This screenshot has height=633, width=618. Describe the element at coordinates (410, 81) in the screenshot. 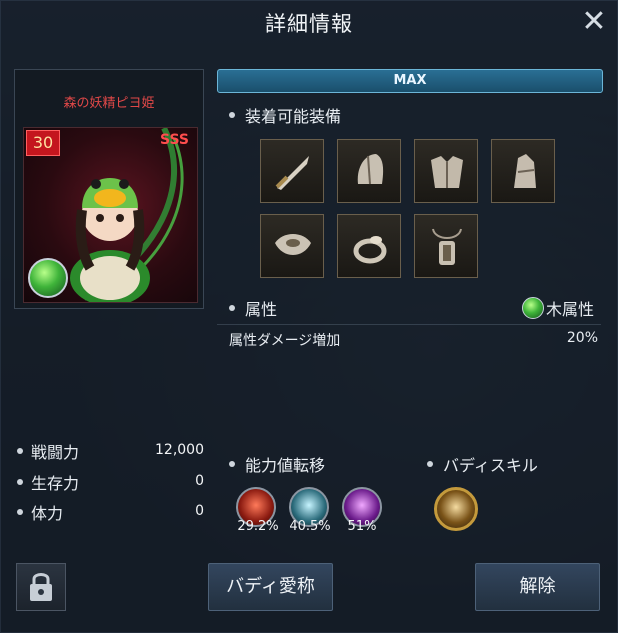

I see `level-max-bar: MAX` at that location.